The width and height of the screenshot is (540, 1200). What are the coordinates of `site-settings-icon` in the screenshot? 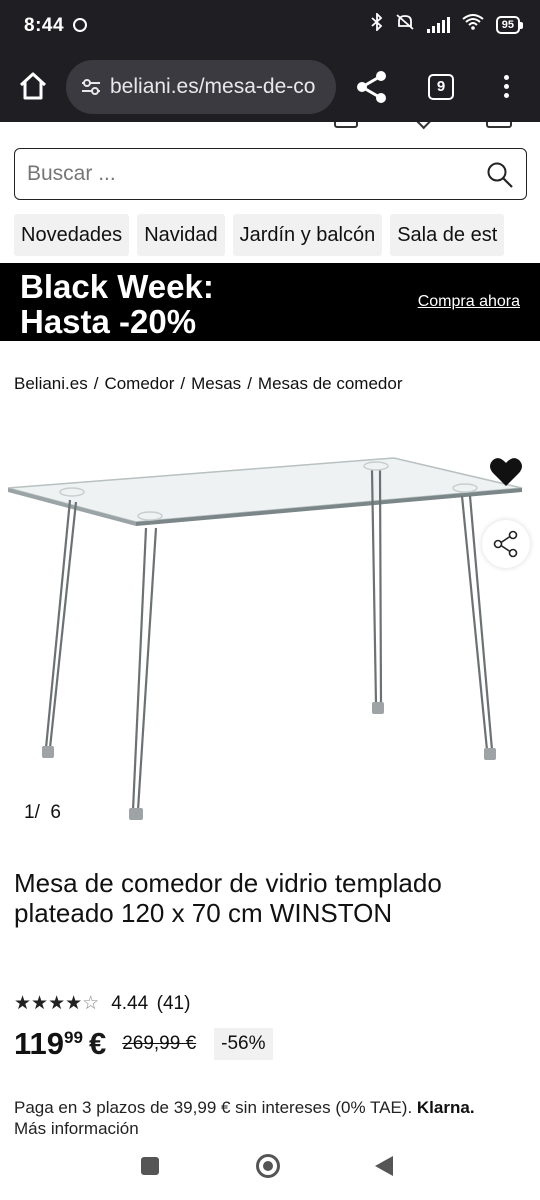 It's located at (91, 89).